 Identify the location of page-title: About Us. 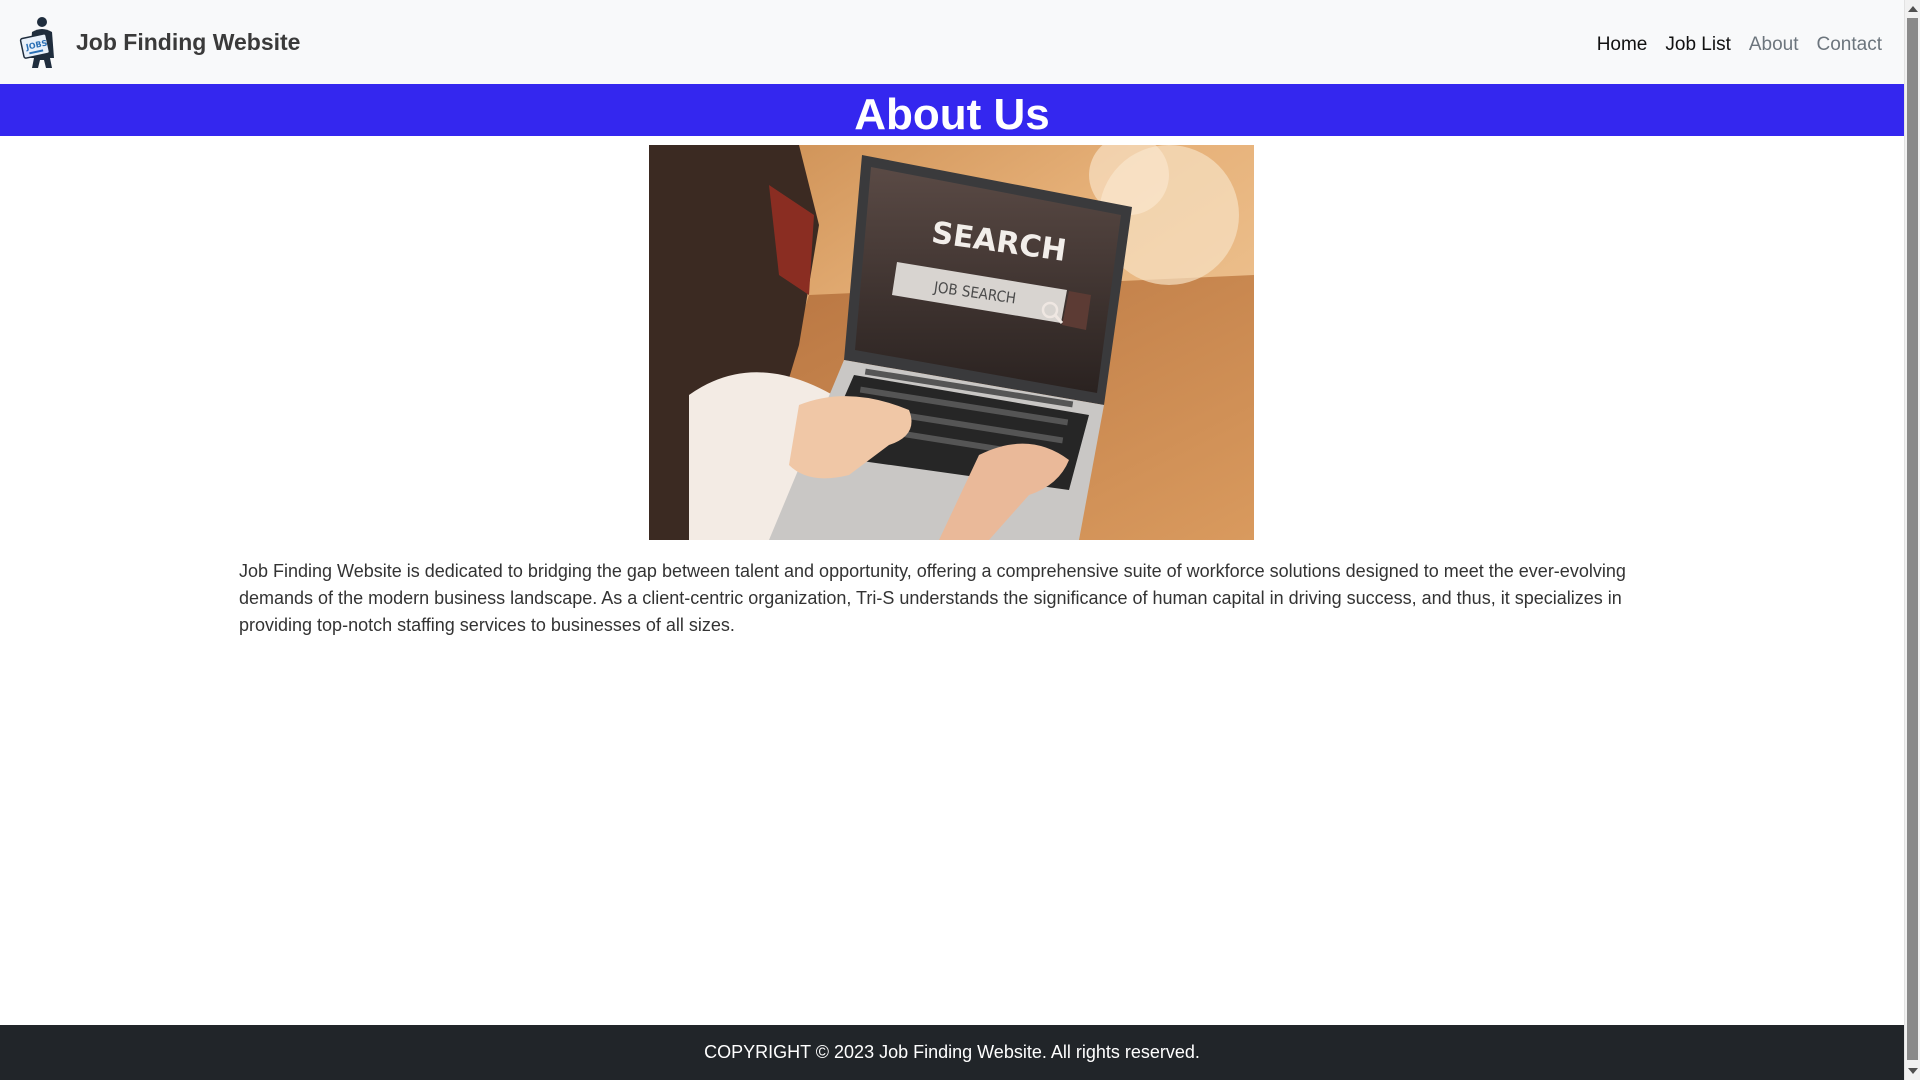
(952, 114).